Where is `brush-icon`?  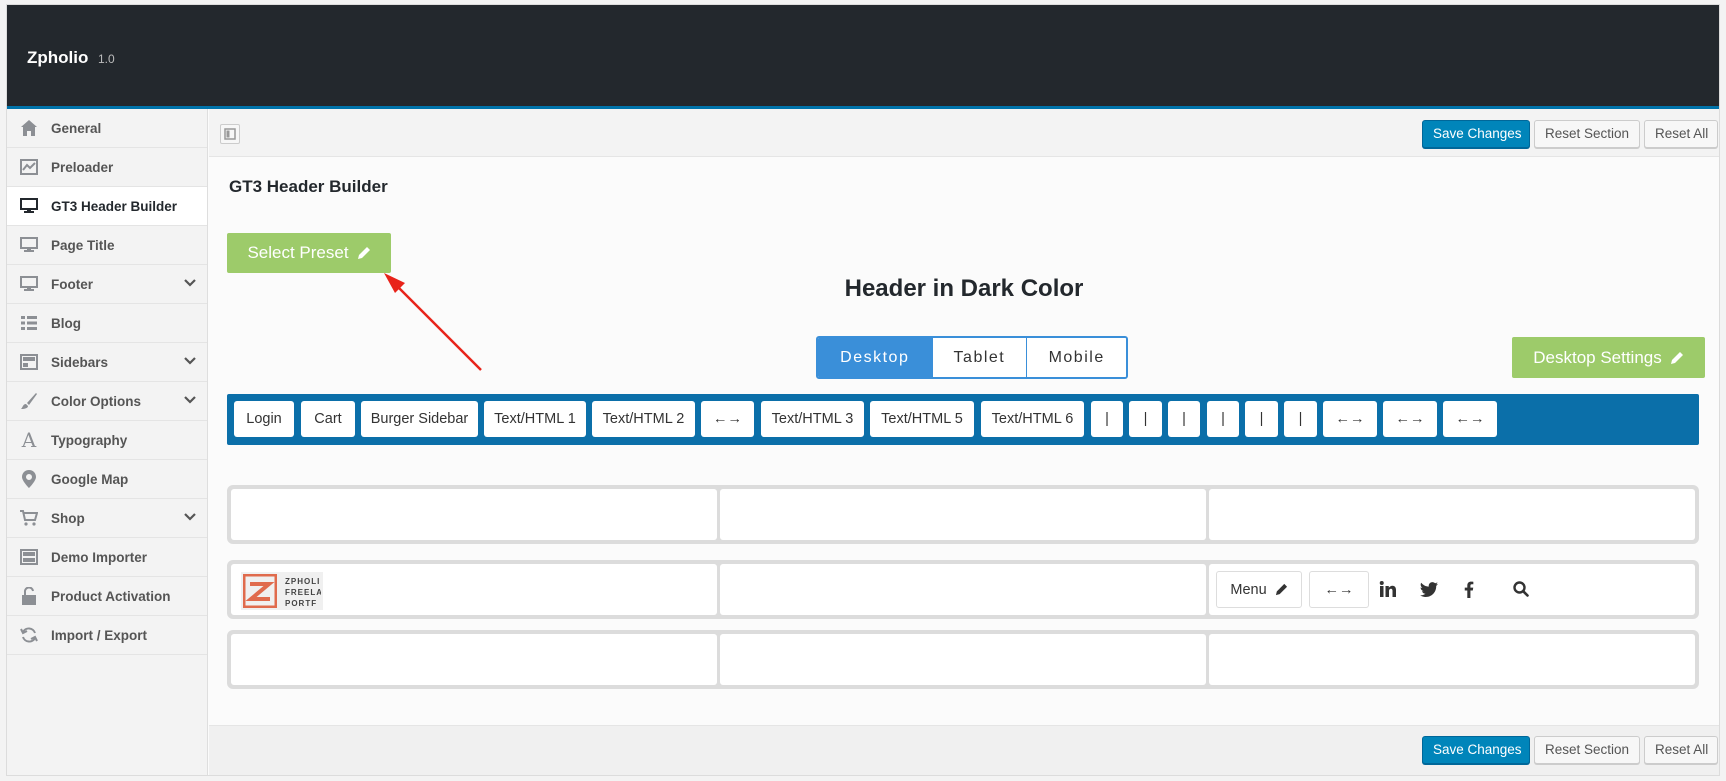 brush-icon is located at coordinates (29, 401).